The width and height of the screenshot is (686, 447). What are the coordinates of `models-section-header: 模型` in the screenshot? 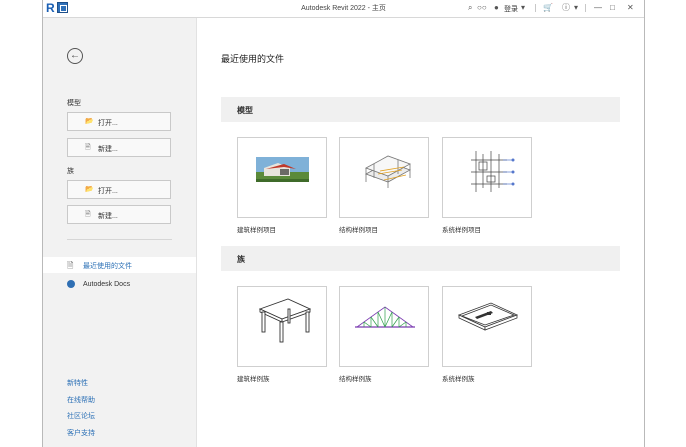 It's located at (420, 109).